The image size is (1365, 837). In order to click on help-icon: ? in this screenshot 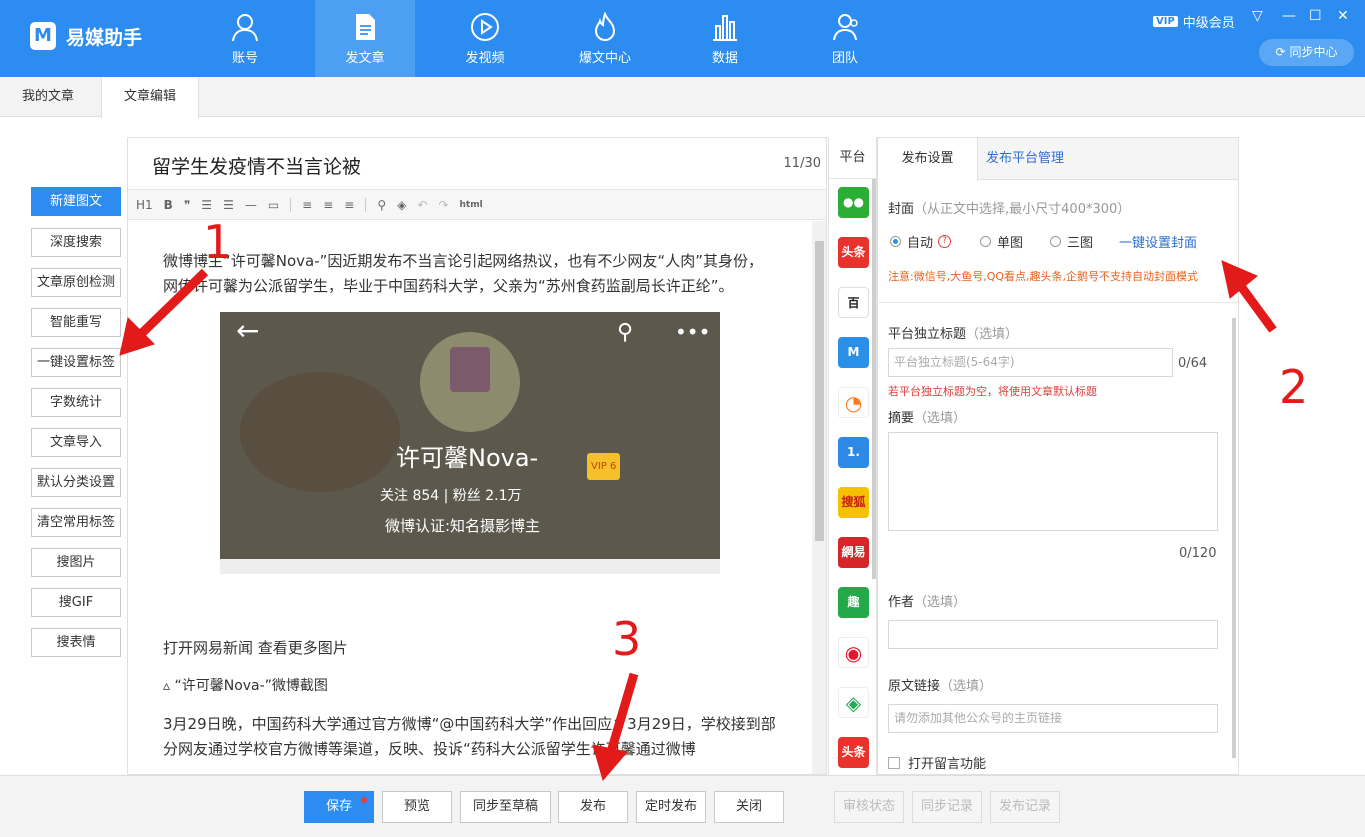, I will do `click(945, 241)`.